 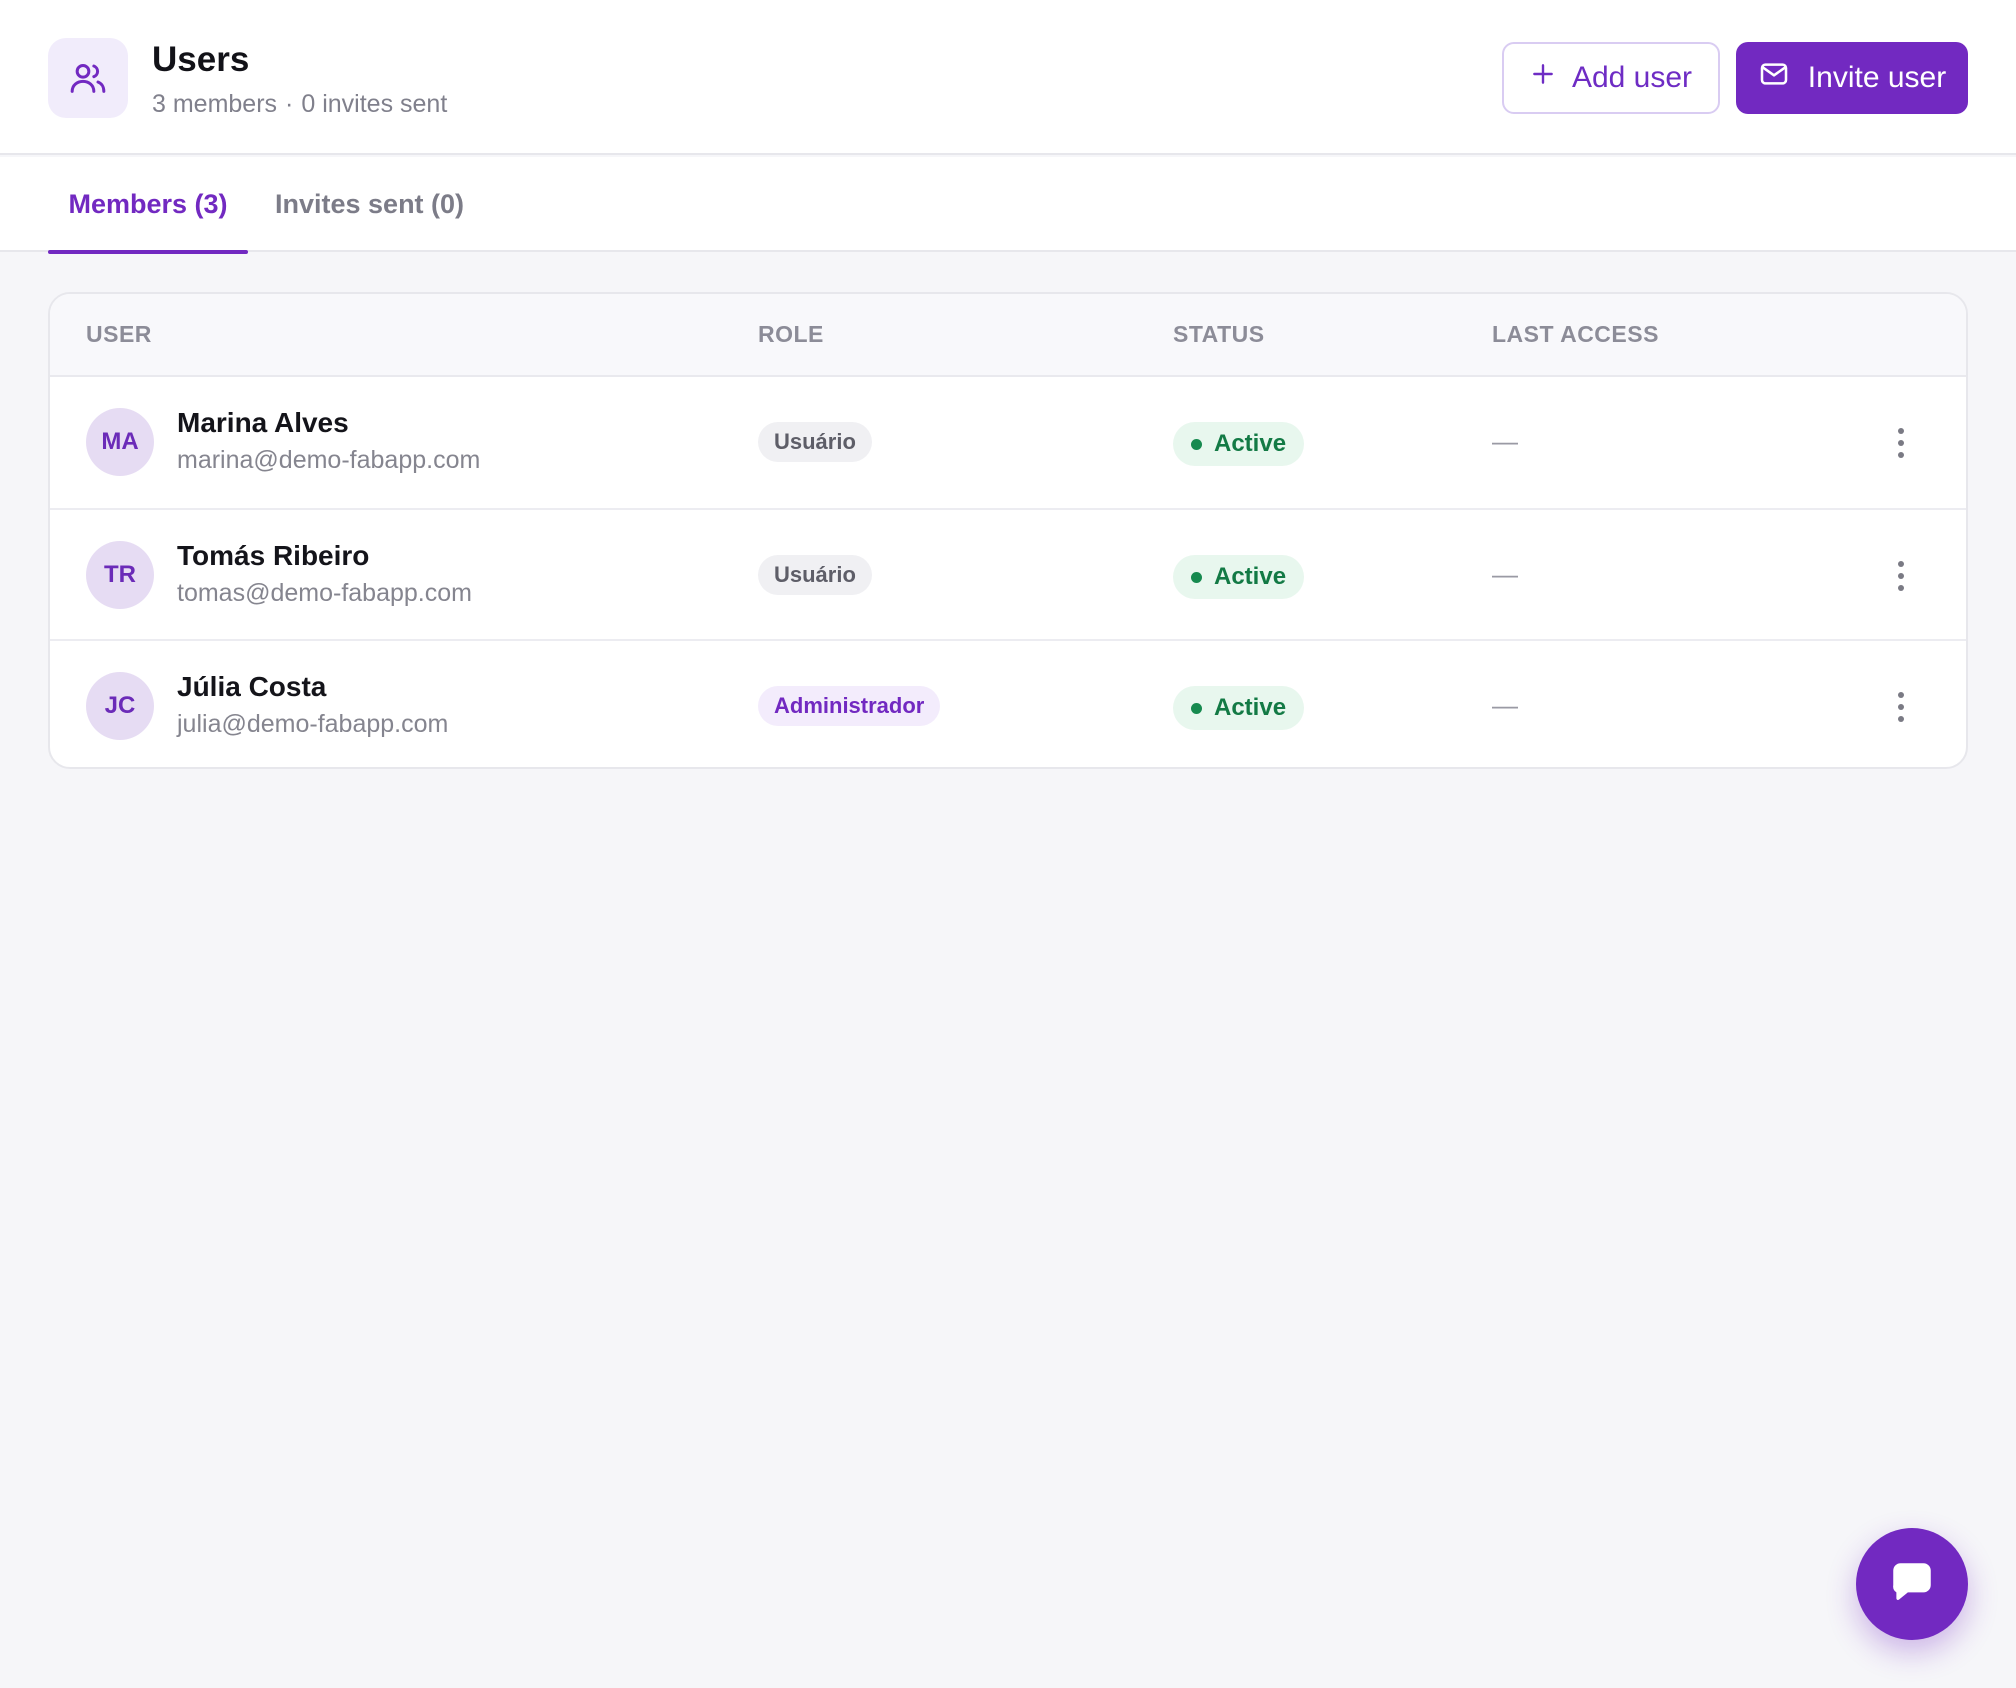 What do you see at coordinates (369, 204) in the screenshot?
I see `tab-invites-sent: Invites sent (0)` at bounding box center [369, 204].